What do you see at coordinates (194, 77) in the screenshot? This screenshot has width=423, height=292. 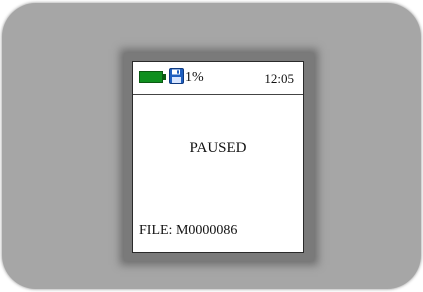 I see `battery-percent: 1%` at bounding box center [194, 77].